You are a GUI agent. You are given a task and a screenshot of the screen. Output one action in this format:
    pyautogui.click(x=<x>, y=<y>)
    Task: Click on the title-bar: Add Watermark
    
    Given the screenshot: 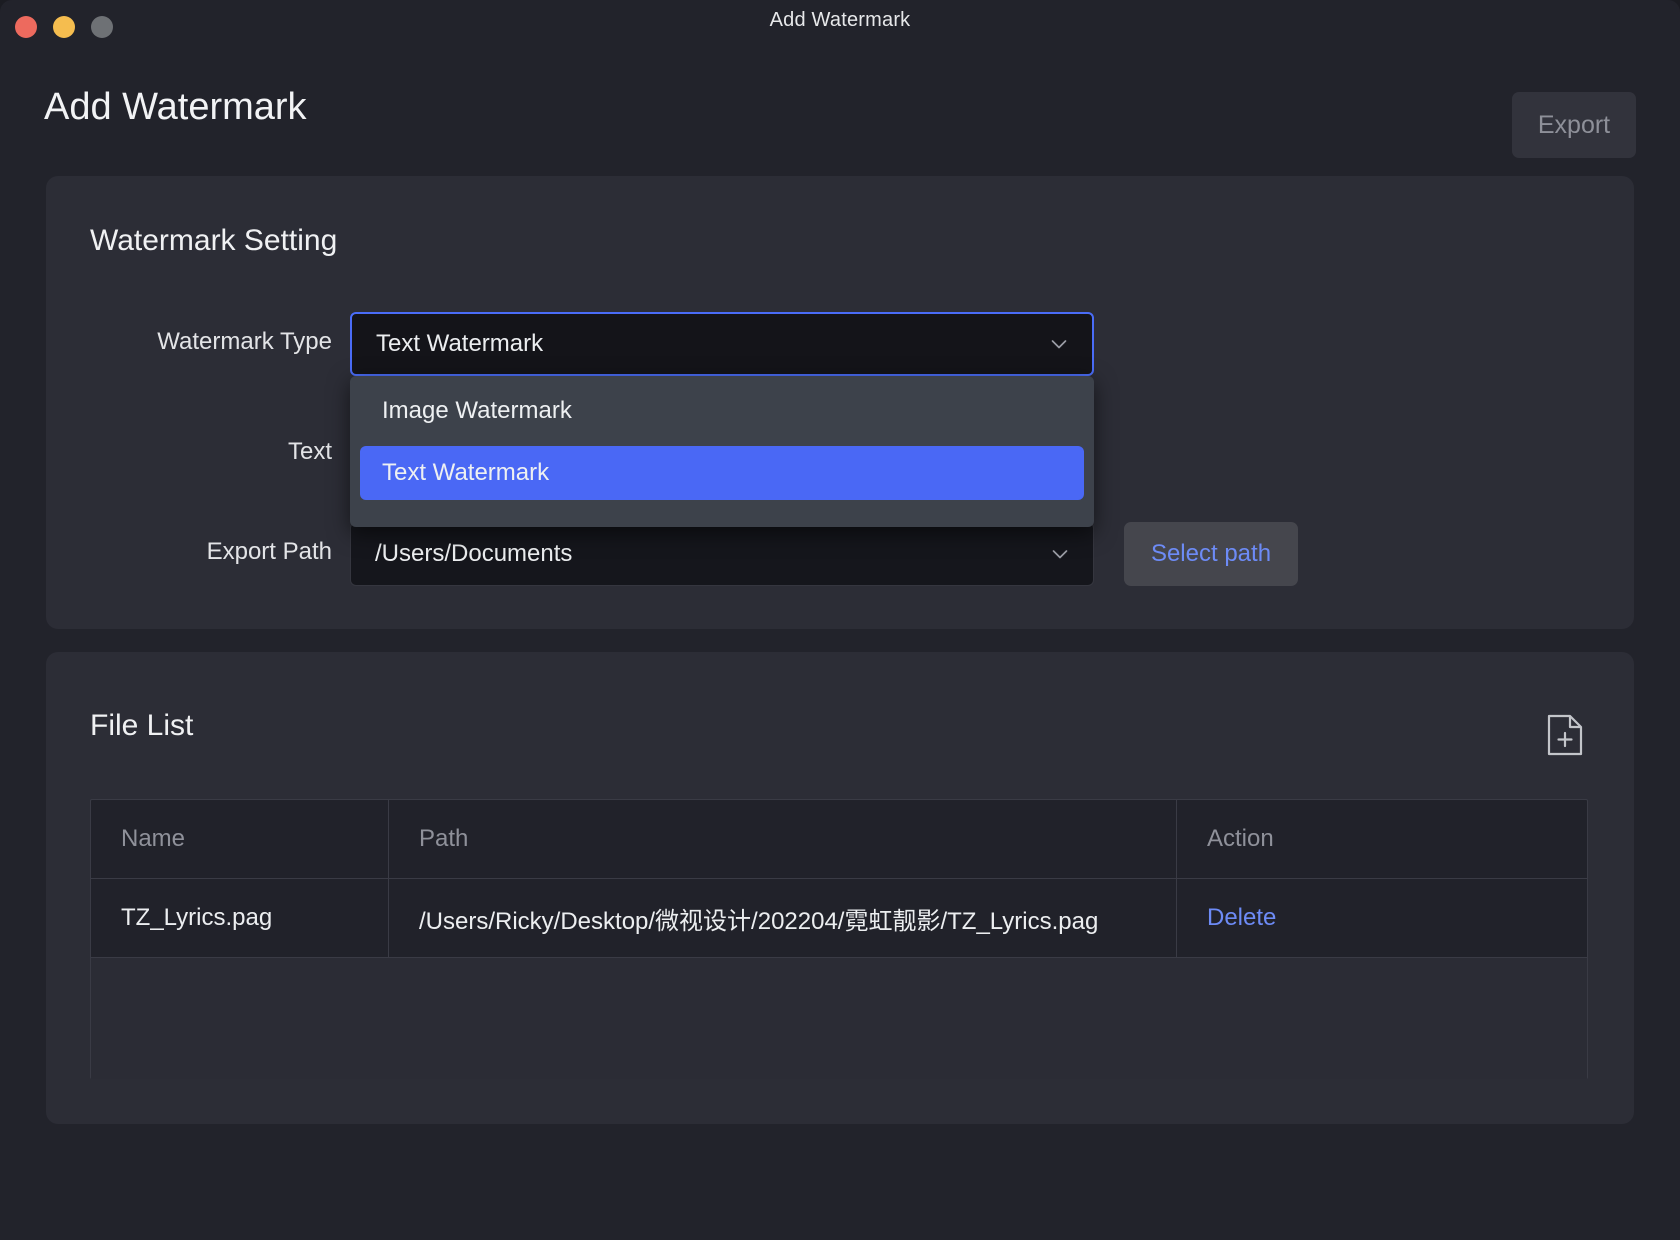 What is the action you would take?
    pyautogui.click(x=840, y=28)
    